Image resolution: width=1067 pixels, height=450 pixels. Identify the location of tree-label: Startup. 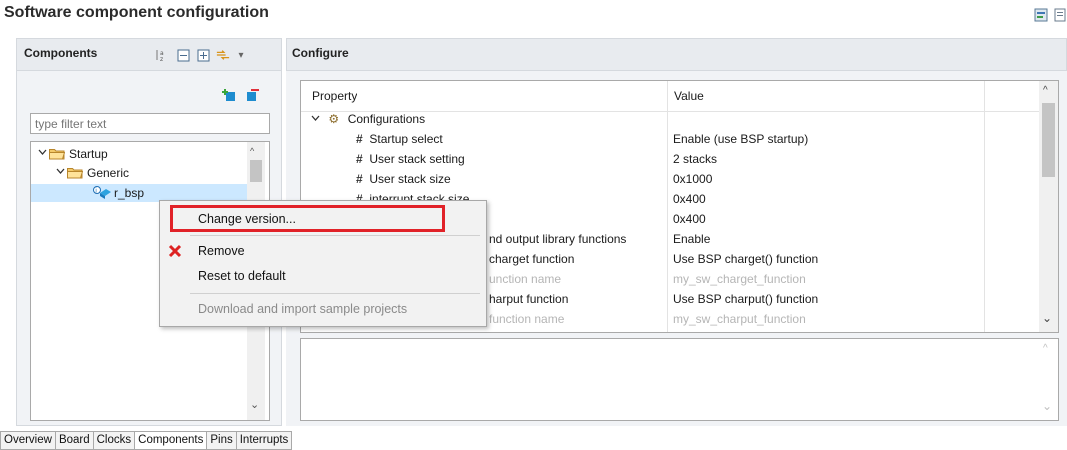
(88, 154).